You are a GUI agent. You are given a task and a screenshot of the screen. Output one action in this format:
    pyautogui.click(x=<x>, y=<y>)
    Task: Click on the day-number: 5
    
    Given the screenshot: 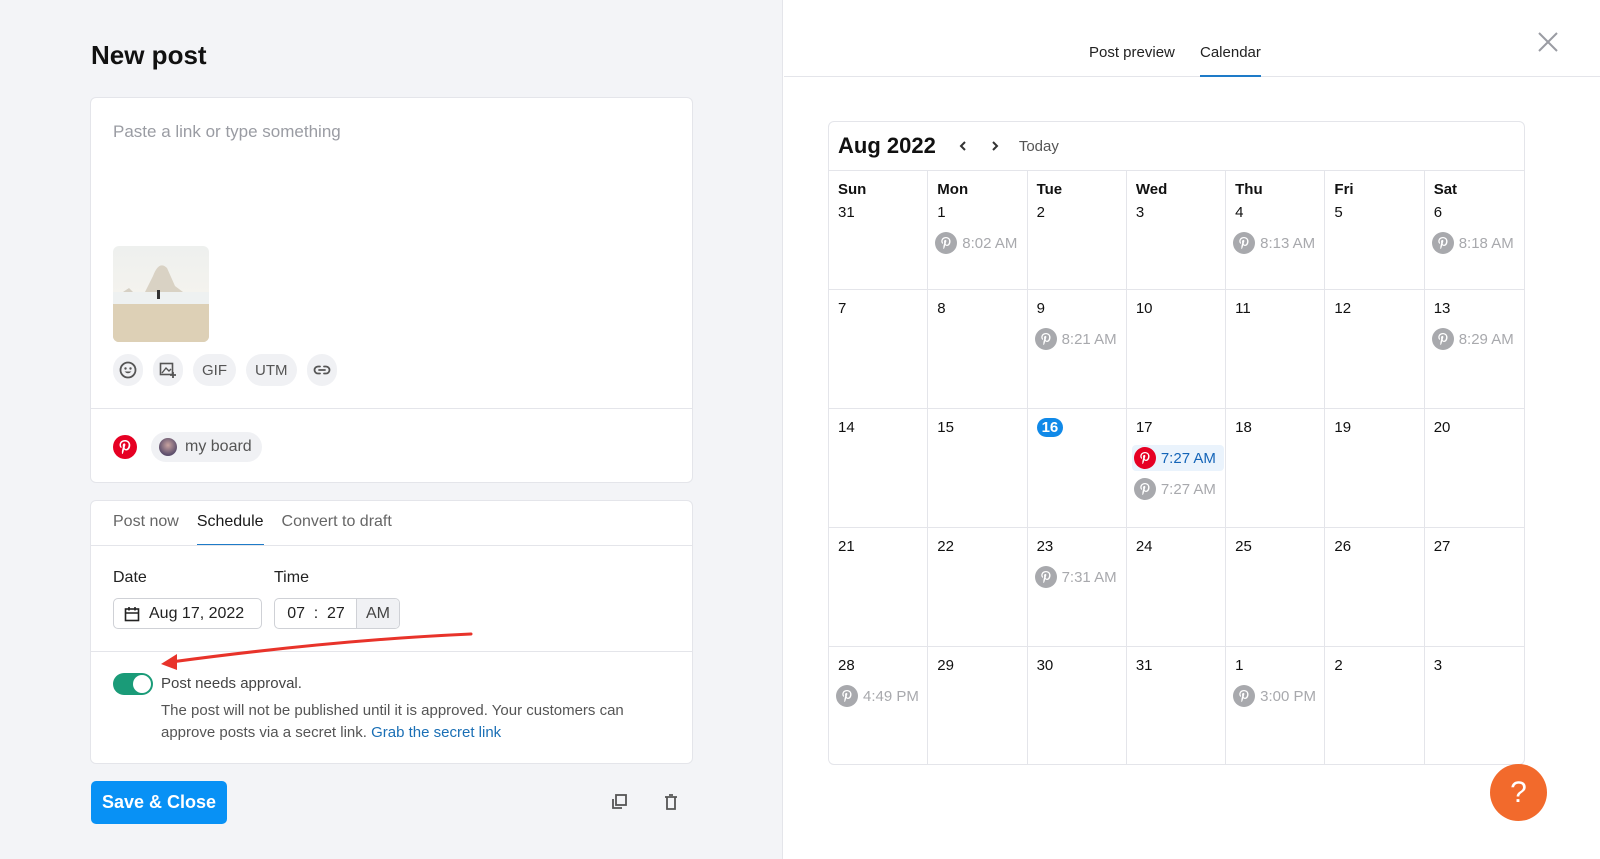 What is the action you would take?
    pyautogui.click(x=1338, y=212)
    